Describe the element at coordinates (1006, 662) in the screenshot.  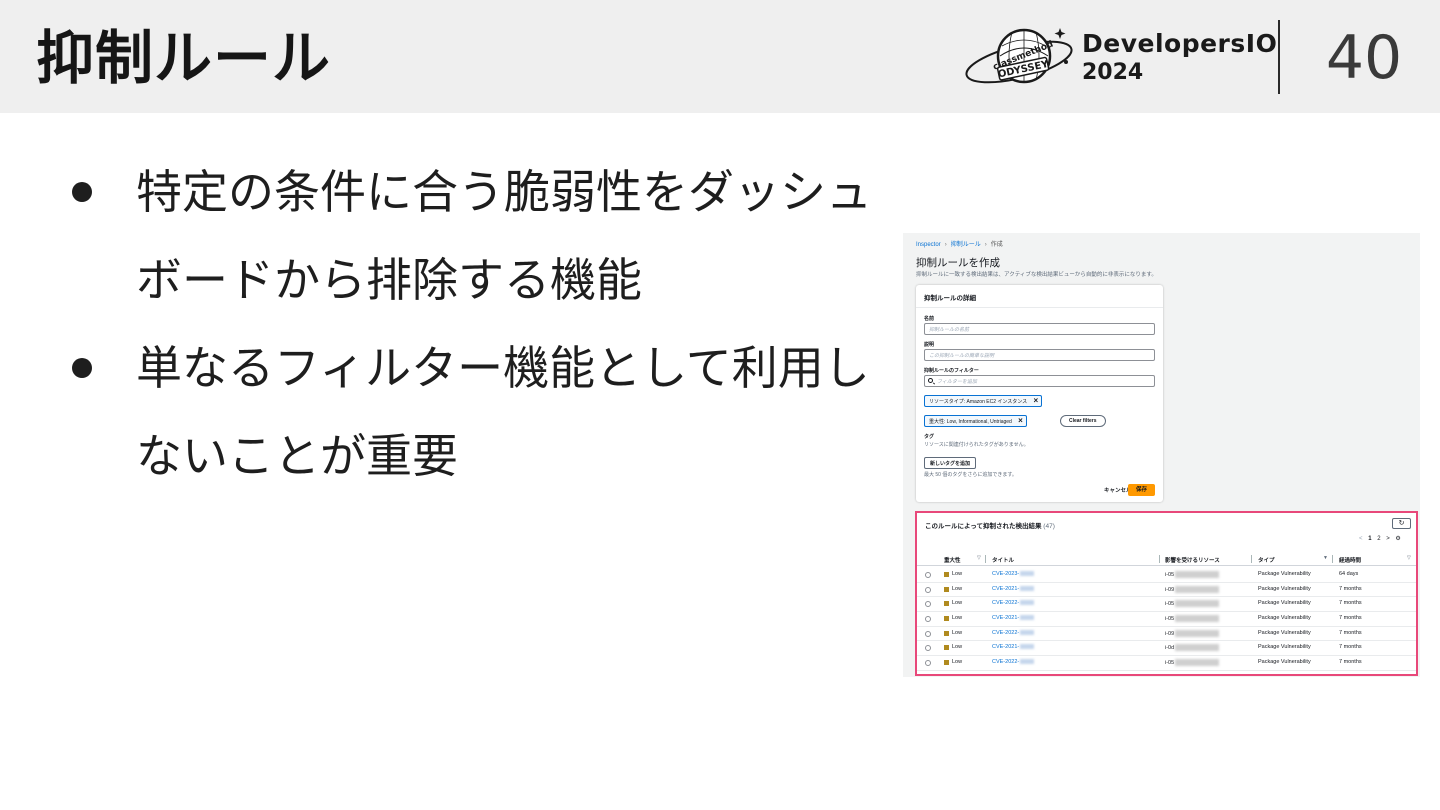
I see `cve-text: CVE-2022-` at that location.